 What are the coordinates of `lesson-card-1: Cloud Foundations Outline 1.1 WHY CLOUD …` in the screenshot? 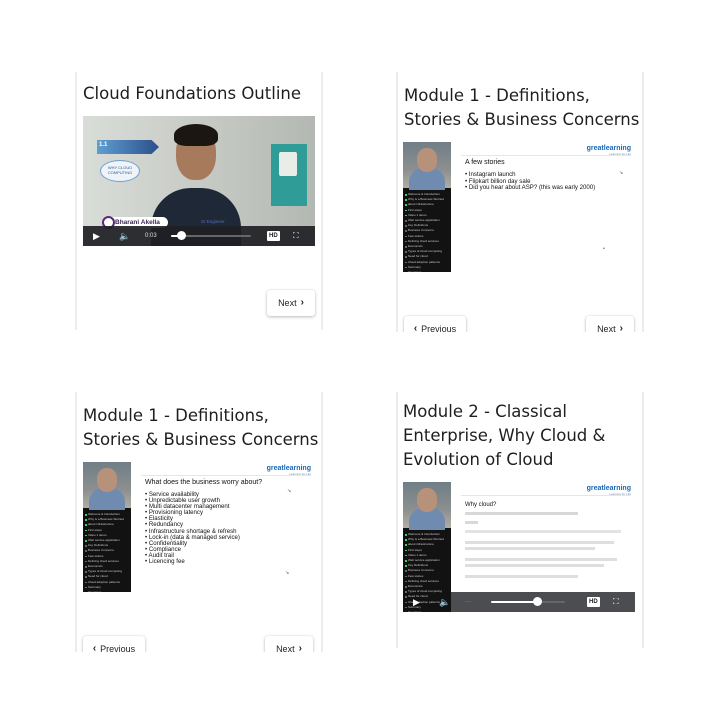 It's located at (199, 201).